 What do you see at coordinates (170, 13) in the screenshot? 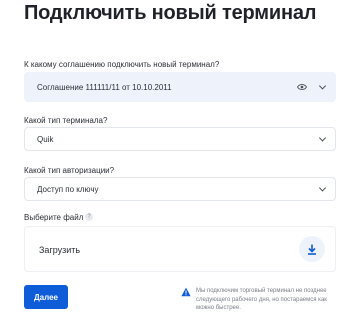
I see `page-title: Подключить новый терминал` at bounding box center [170, 13].